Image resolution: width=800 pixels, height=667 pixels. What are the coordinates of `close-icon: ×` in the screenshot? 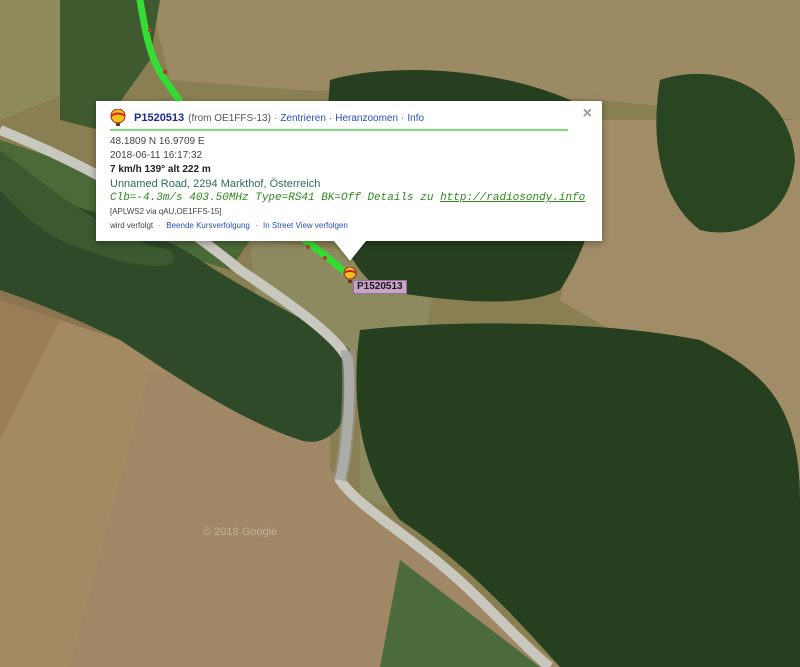 It's located at (587, 114).